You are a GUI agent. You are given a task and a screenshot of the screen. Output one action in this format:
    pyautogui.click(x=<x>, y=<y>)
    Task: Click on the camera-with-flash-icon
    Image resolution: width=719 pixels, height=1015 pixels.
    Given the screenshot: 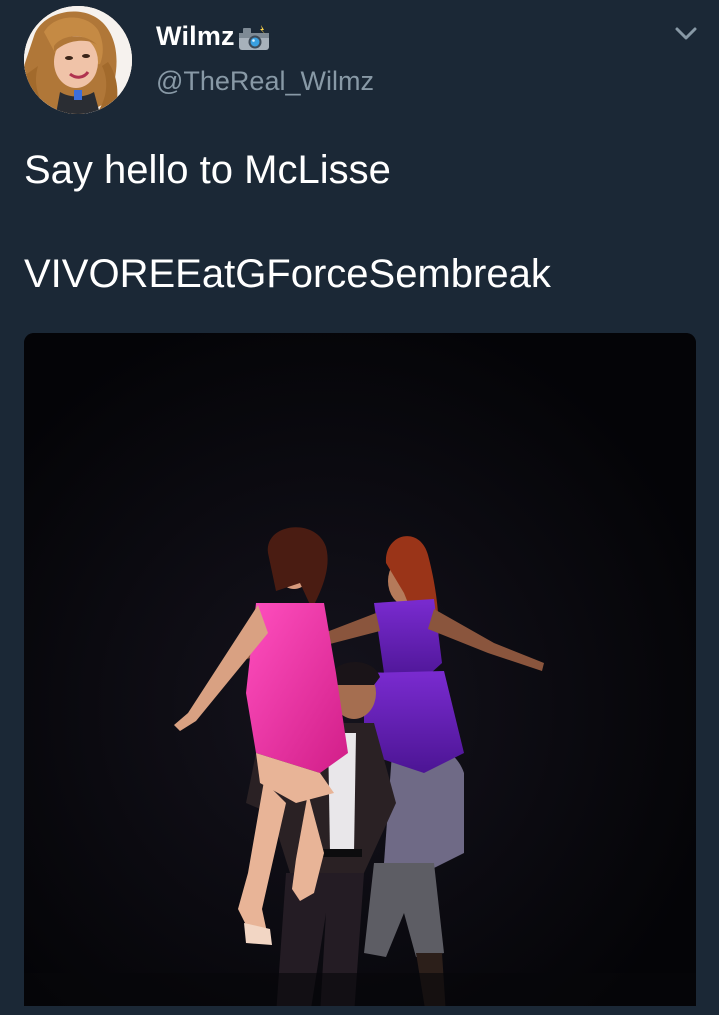 What is the action you would take?
    pyautogui.click(x=253, y=37)
    